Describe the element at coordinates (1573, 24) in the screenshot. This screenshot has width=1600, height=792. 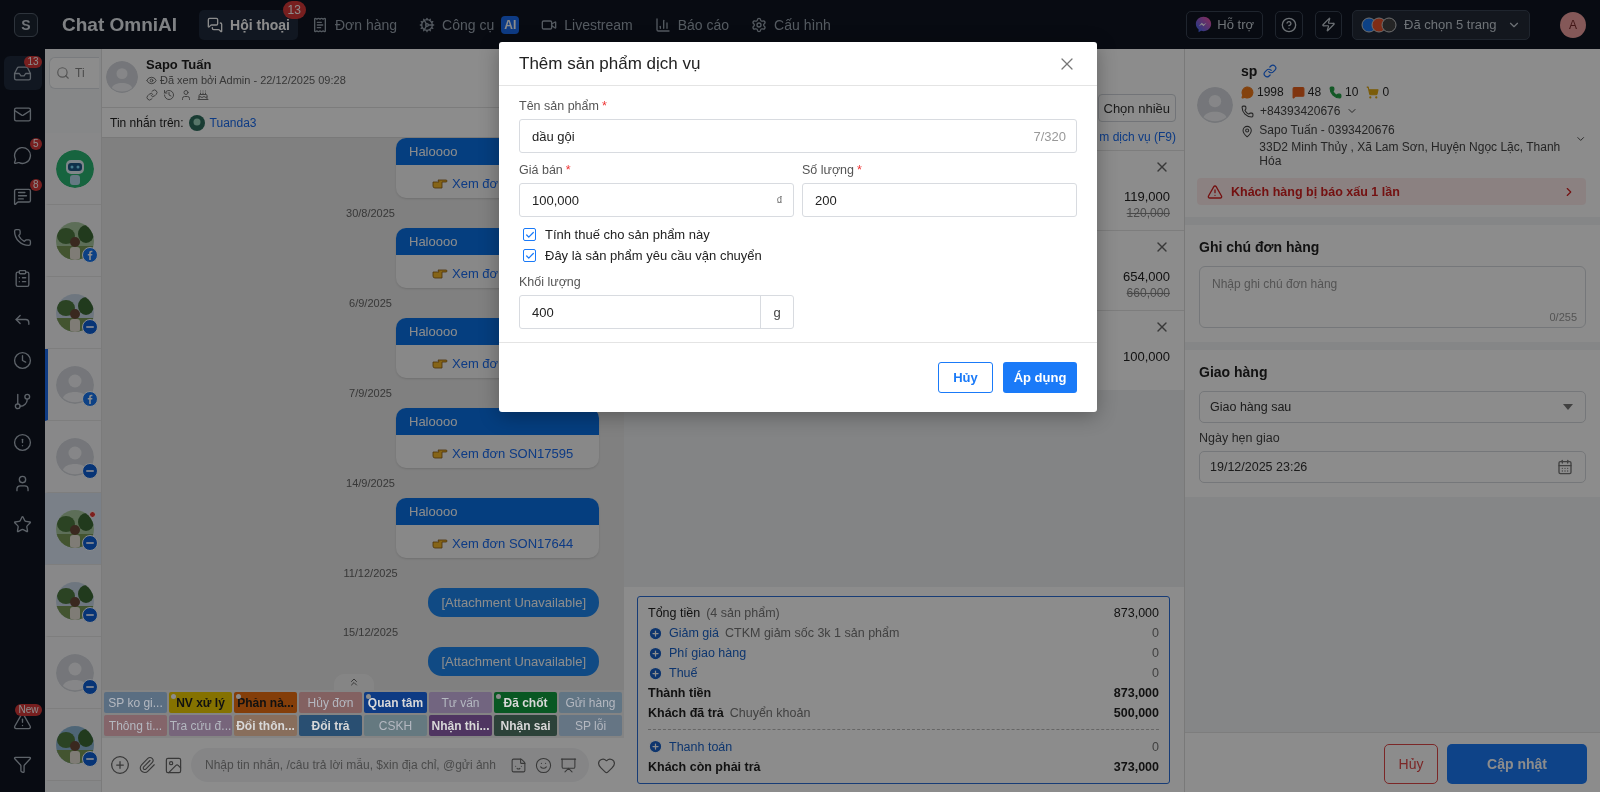
I see `user-avatar: A` at that location.